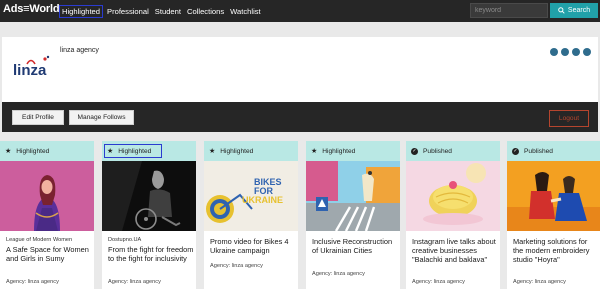  Describe the element at coordinates (300, 117) in the screenshot. I see `profile-action-bar: Edit Profile Manage Follows Logout` at that location.